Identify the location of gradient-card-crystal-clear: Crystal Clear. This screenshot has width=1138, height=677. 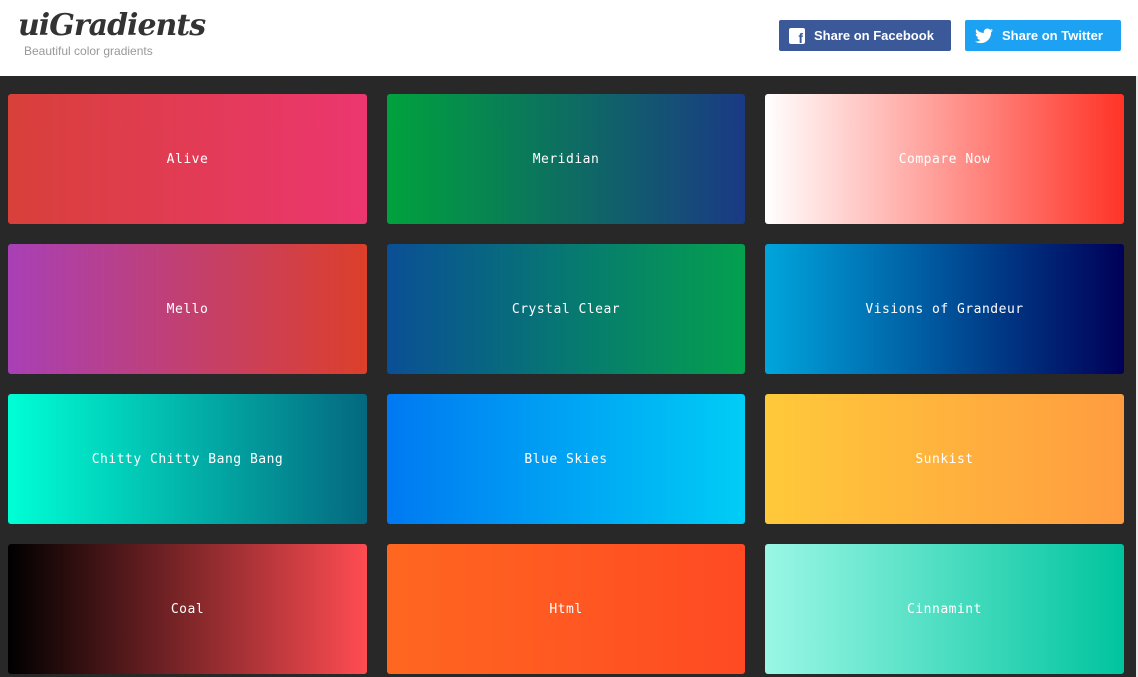
(566, 309).